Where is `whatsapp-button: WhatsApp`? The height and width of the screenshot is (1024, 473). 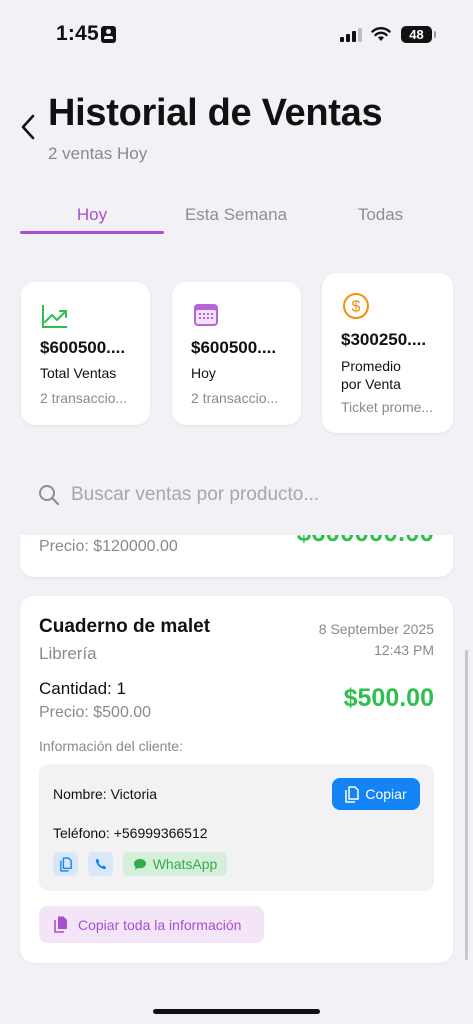
whatsapp-button: WhatsApp is located at coordinates (175, 864).